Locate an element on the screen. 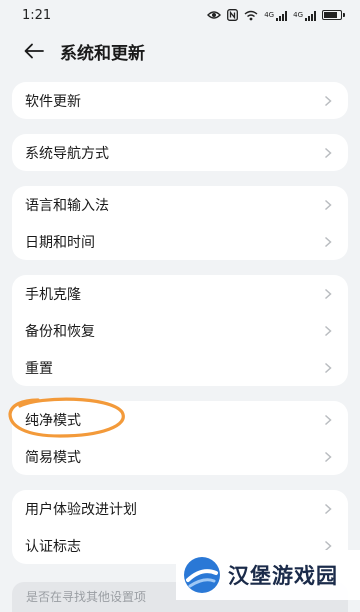 Image resolution: width=360 pixels, height=612 pixels. menu-item-software-update: 软件更新 is located at coordinates (180, 100).